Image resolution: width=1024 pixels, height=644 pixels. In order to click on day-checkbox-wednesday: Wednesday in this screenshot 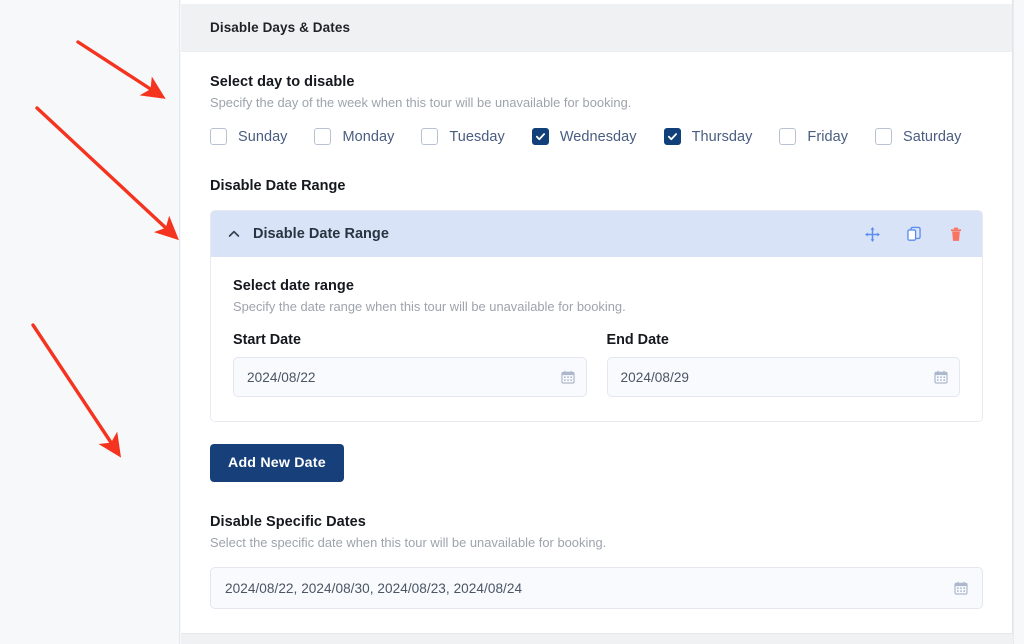, I will do `click(584, 136)`.